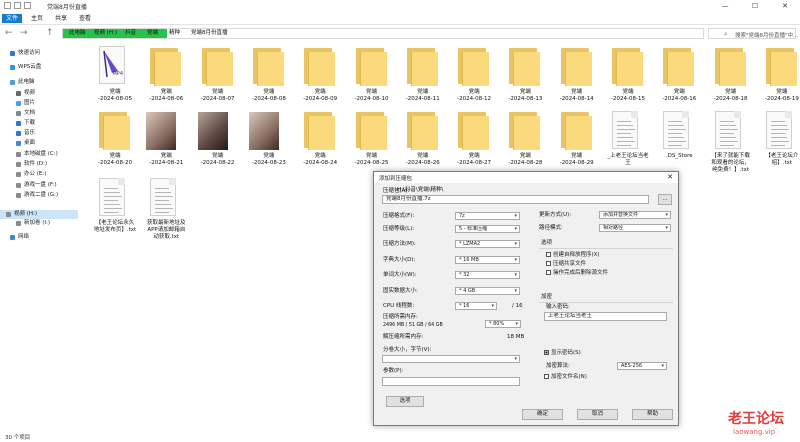 Image resolution: width=800 pixels, height=442 pixels. Describe the element at coordinates (642, 366) in the screenshot. I see `encryption-method-select: AES-256 ▾` at that location.